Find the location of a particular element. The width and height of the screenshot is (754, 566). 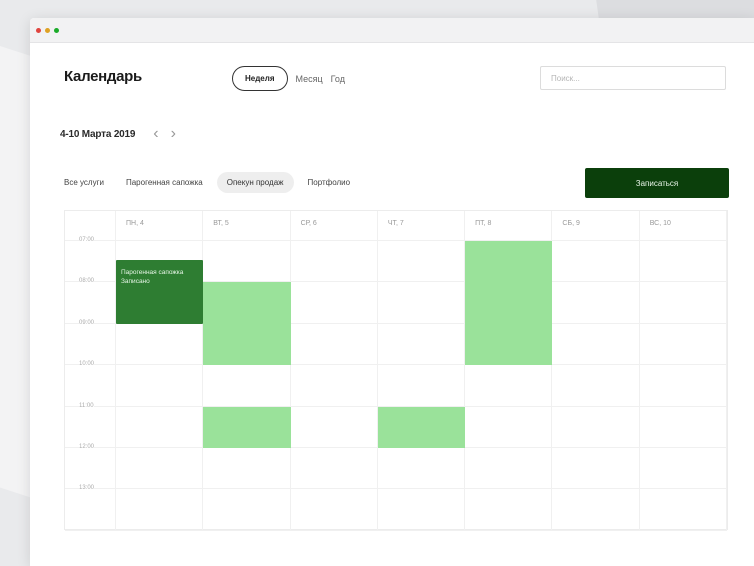

window-titlebar is located at coordinates (392, 30).